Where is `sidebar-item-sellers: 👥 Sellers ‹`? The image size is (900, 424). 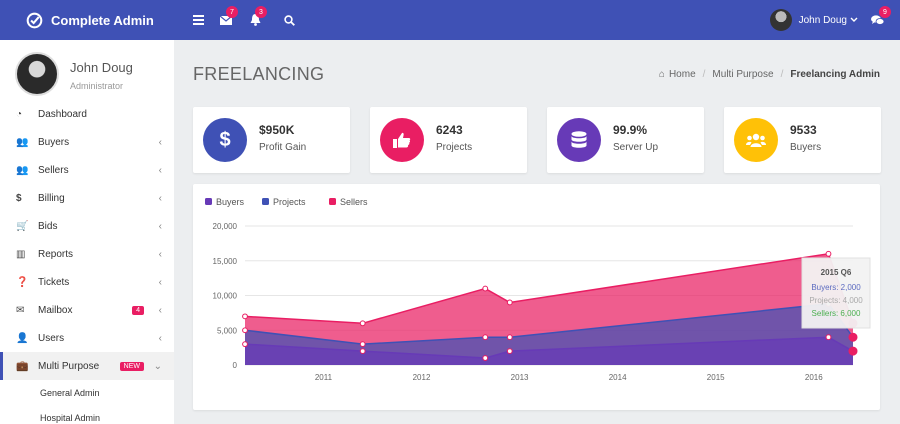
sidebar-item-sellers: 👥 Sellers ‹ is located at coordinates (87, 170).